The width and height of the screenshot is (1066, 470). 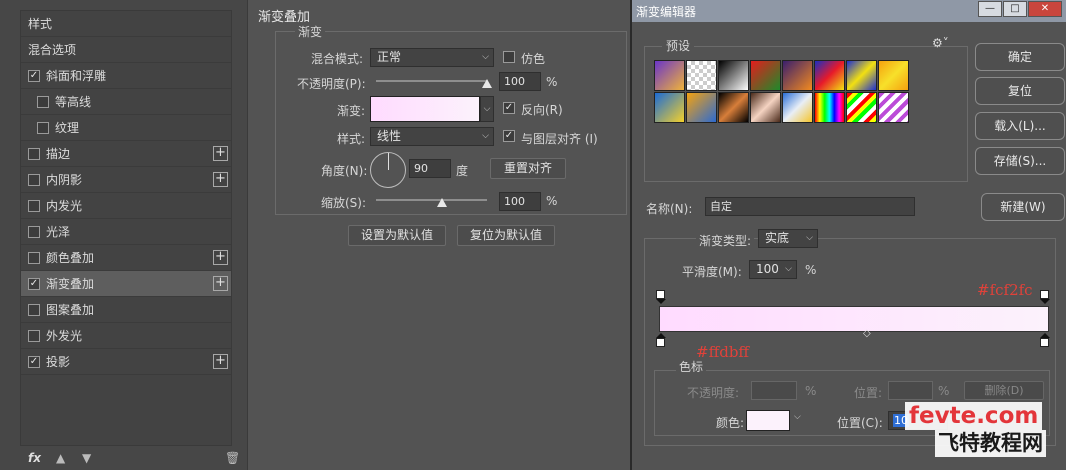 I want to click on color-stop-left, so click(x=660, y=342).